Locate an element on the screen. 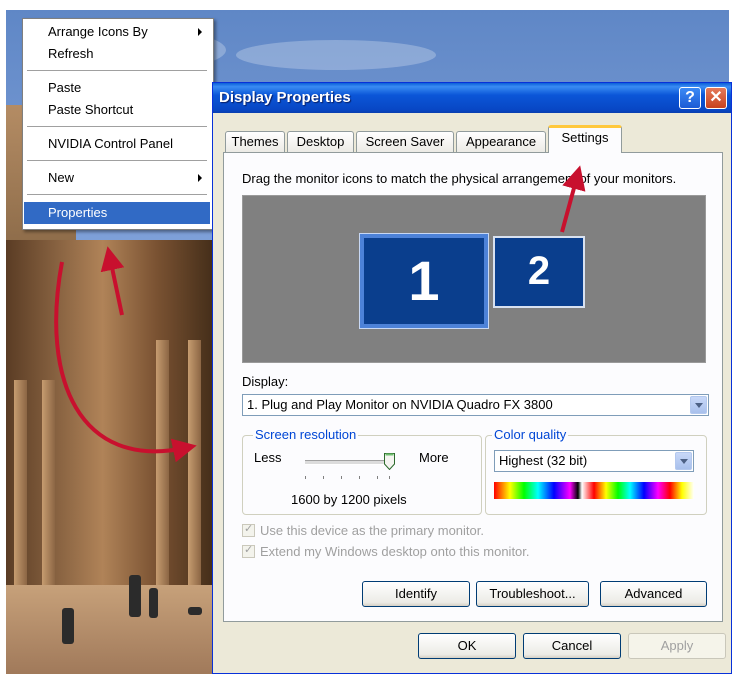  apply-button: Apply is located at coordinates (677, 646).